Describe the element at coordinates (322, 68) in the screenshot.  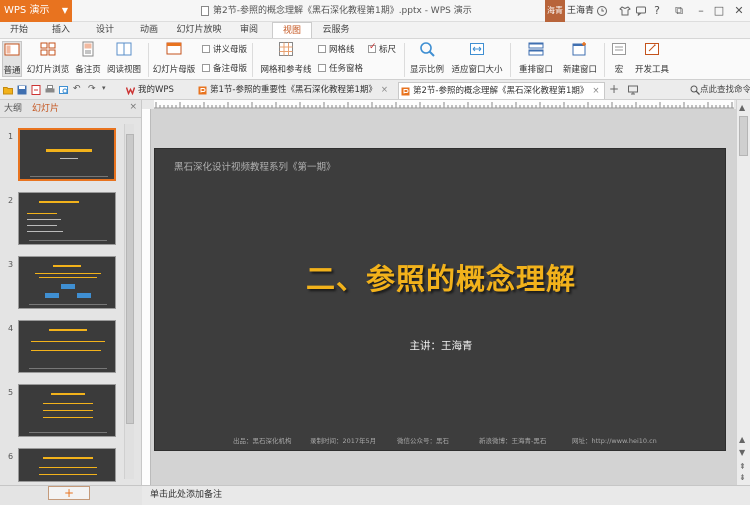
I see `task-pane-check-icon` at that location.